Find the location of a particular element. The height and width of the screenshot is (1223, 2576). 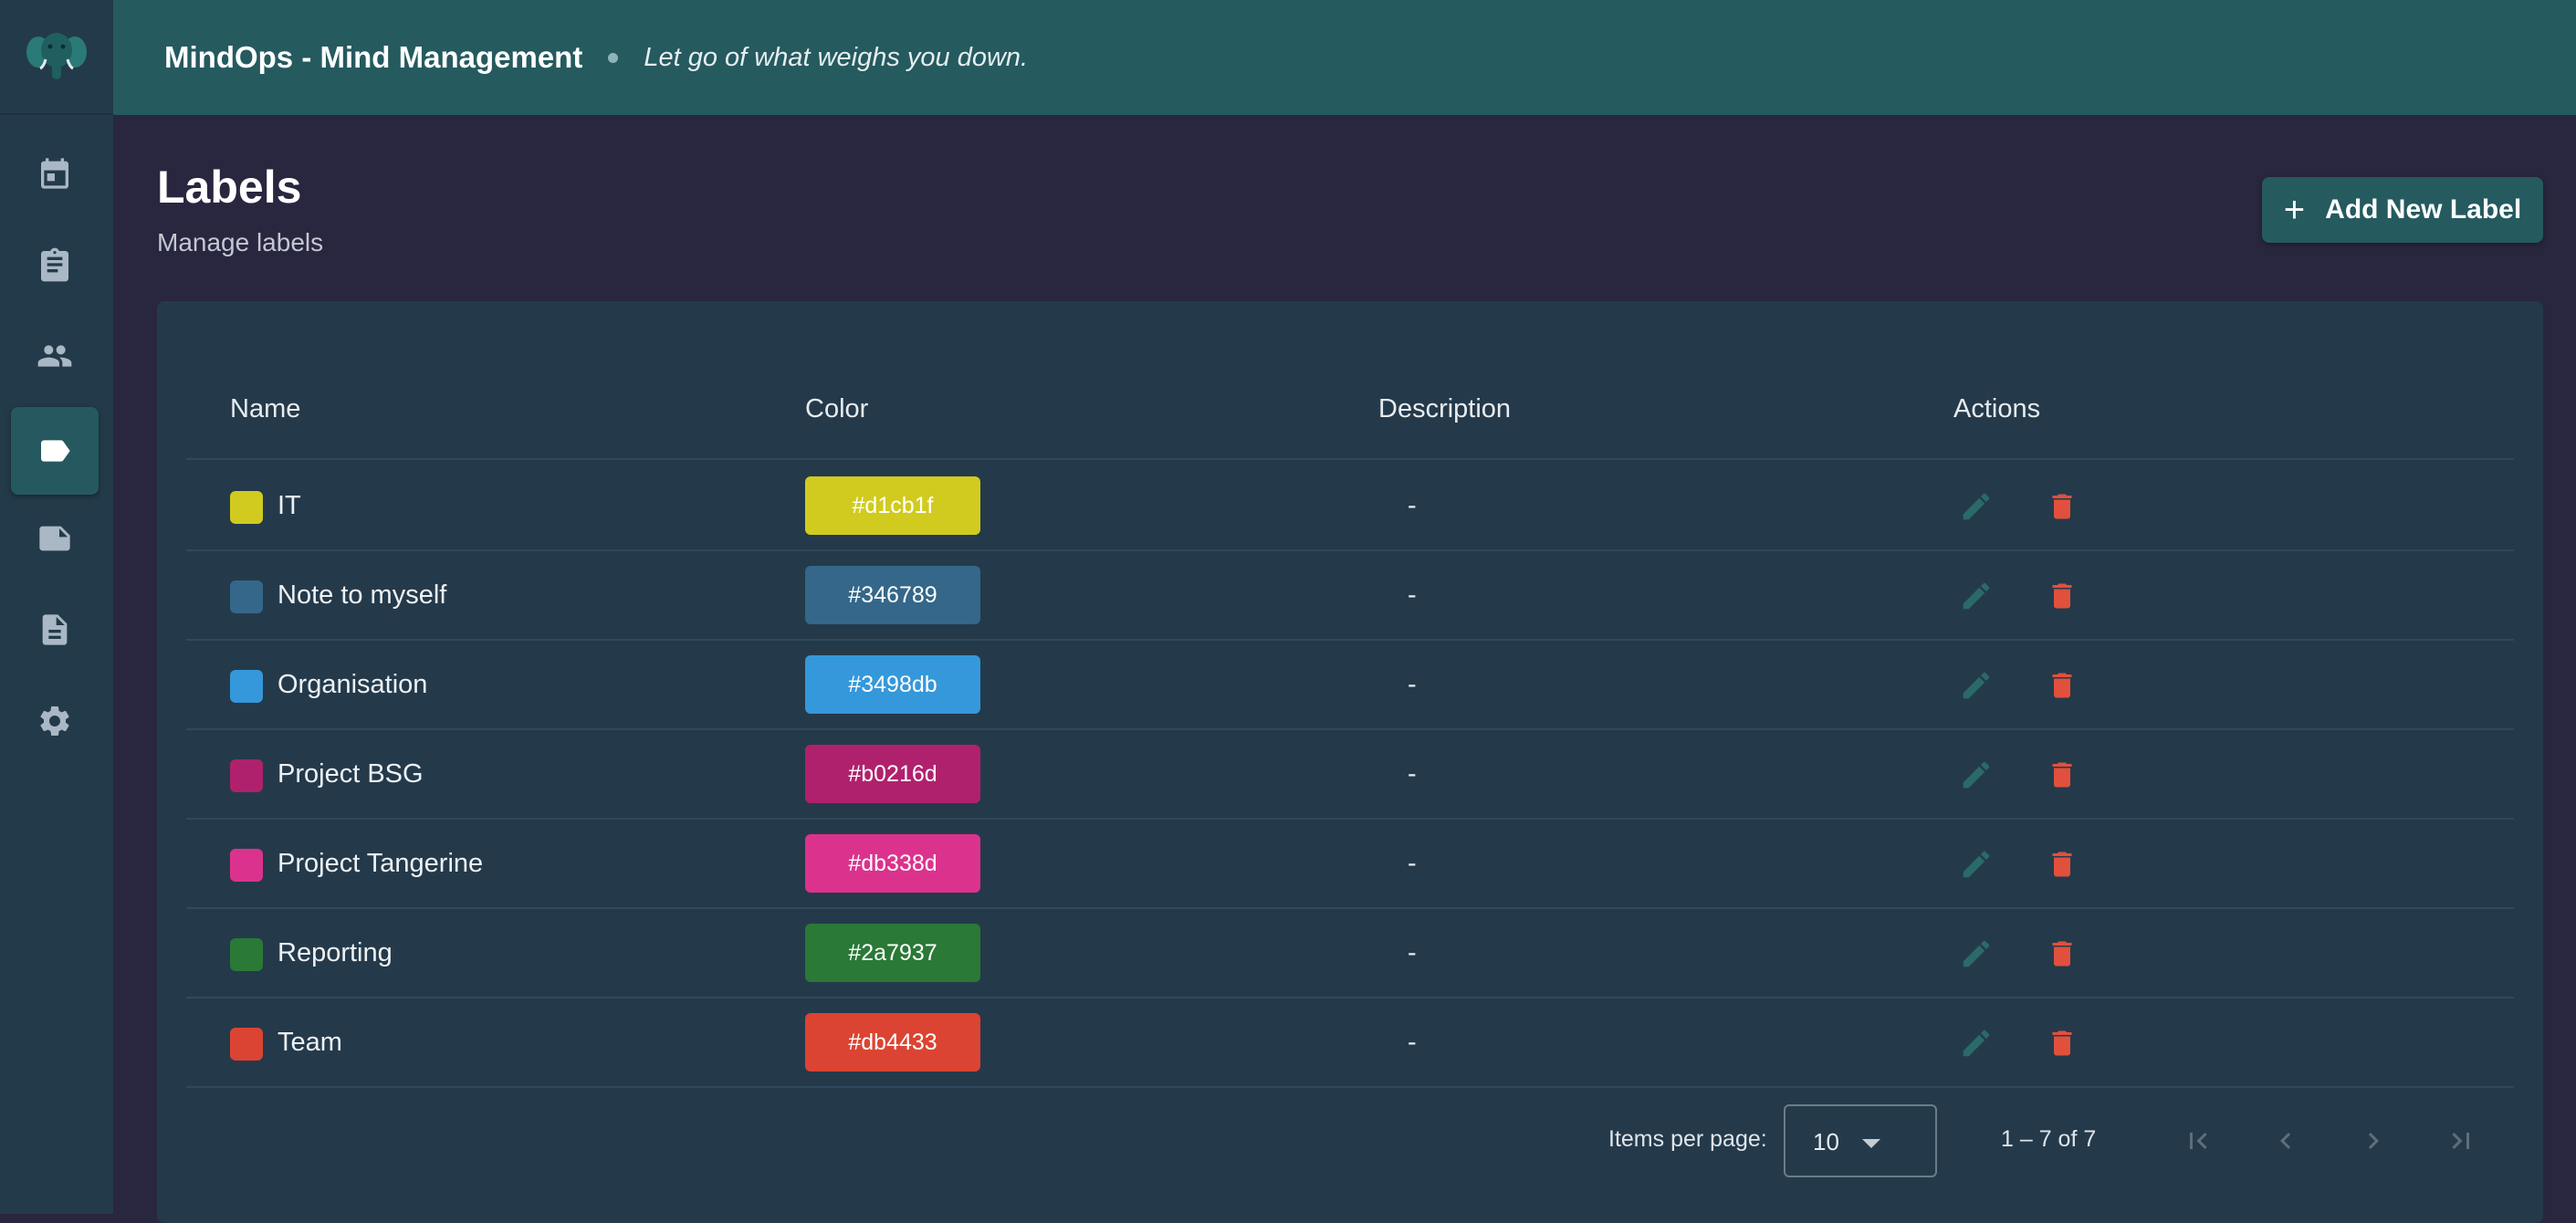

next-page-button is located at coordinates (2373, 1141).